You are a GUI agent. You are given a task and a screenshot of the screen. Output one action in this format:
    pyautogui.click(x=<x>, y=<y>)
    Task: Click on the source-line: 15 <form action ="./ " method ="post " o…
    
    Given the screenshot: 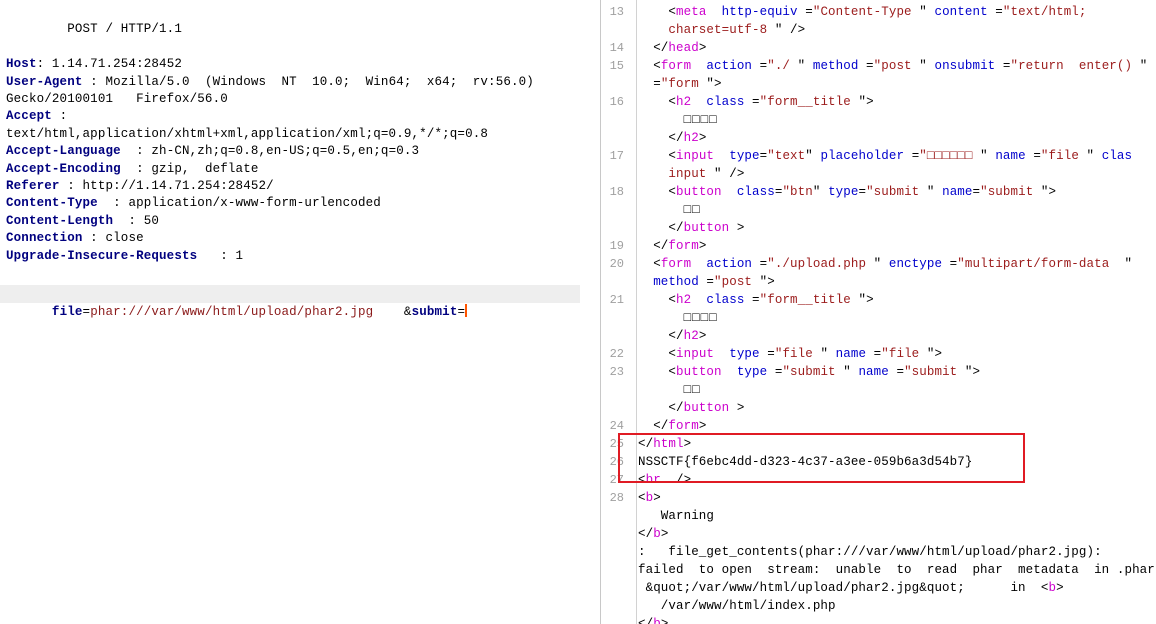 What is the action you would take?
    pyautogui.click(x=878, y=66)
    